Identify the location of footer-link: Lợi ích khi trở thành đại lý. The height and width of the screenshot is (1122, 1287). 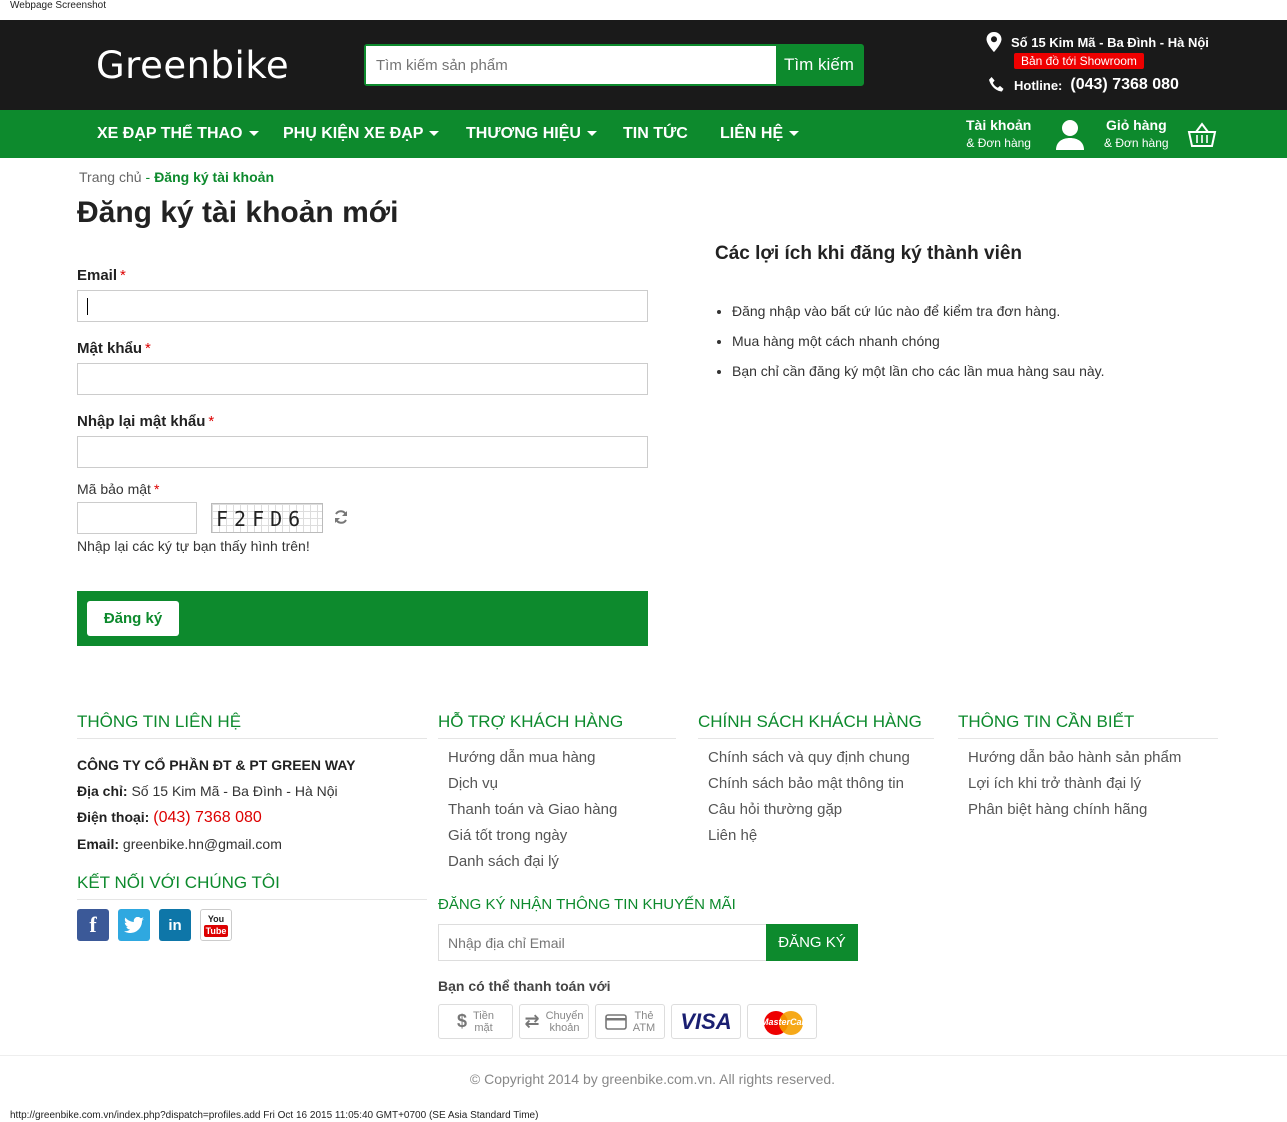
(1074, 784).